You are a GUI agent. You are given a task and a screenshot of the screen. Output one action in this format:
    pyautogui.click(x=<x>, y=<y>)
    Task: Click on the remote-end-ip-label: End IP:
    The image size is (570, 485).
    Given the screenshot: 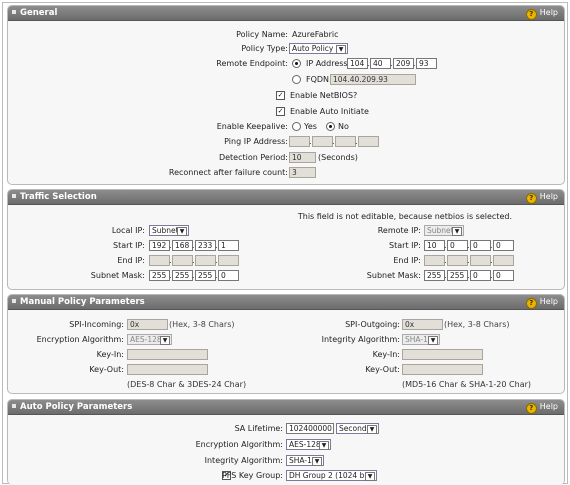 What is the action you would take?
    pyautogui.click(x=407, y=260)
    